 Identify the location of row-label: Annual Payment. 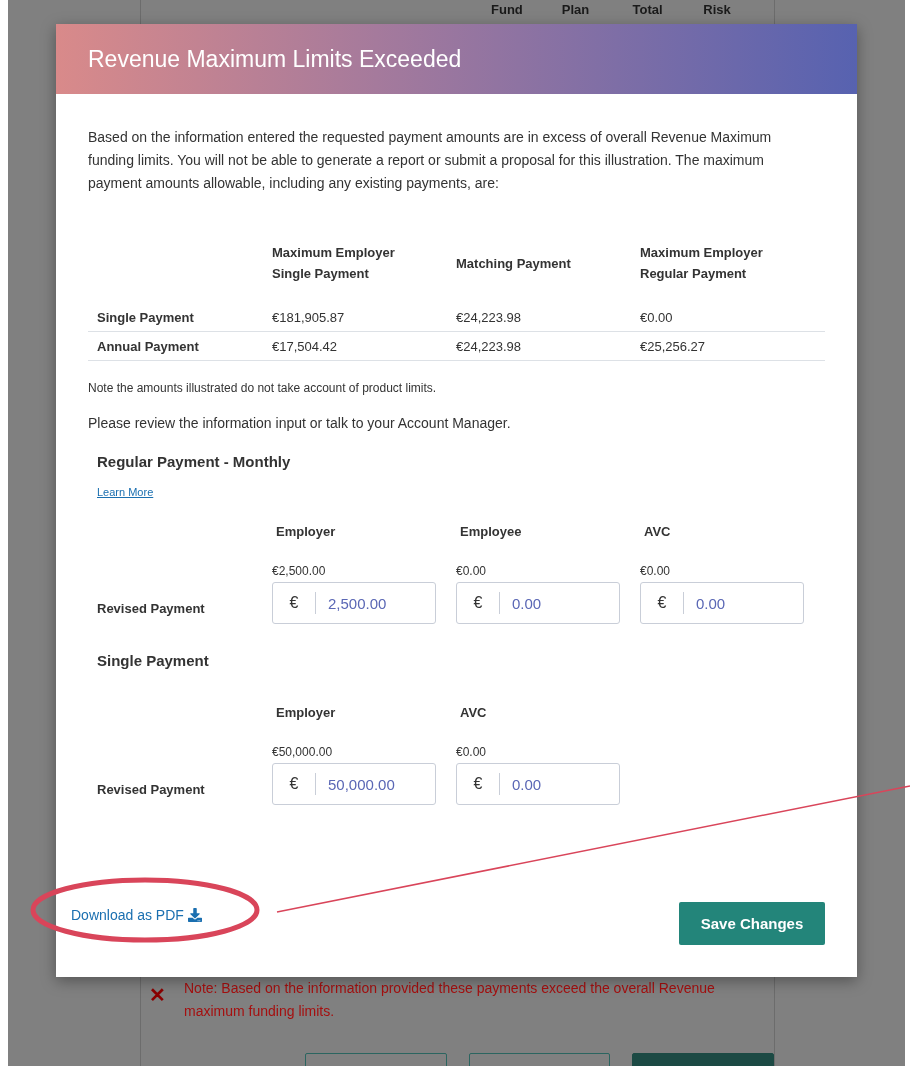
(148, 346).